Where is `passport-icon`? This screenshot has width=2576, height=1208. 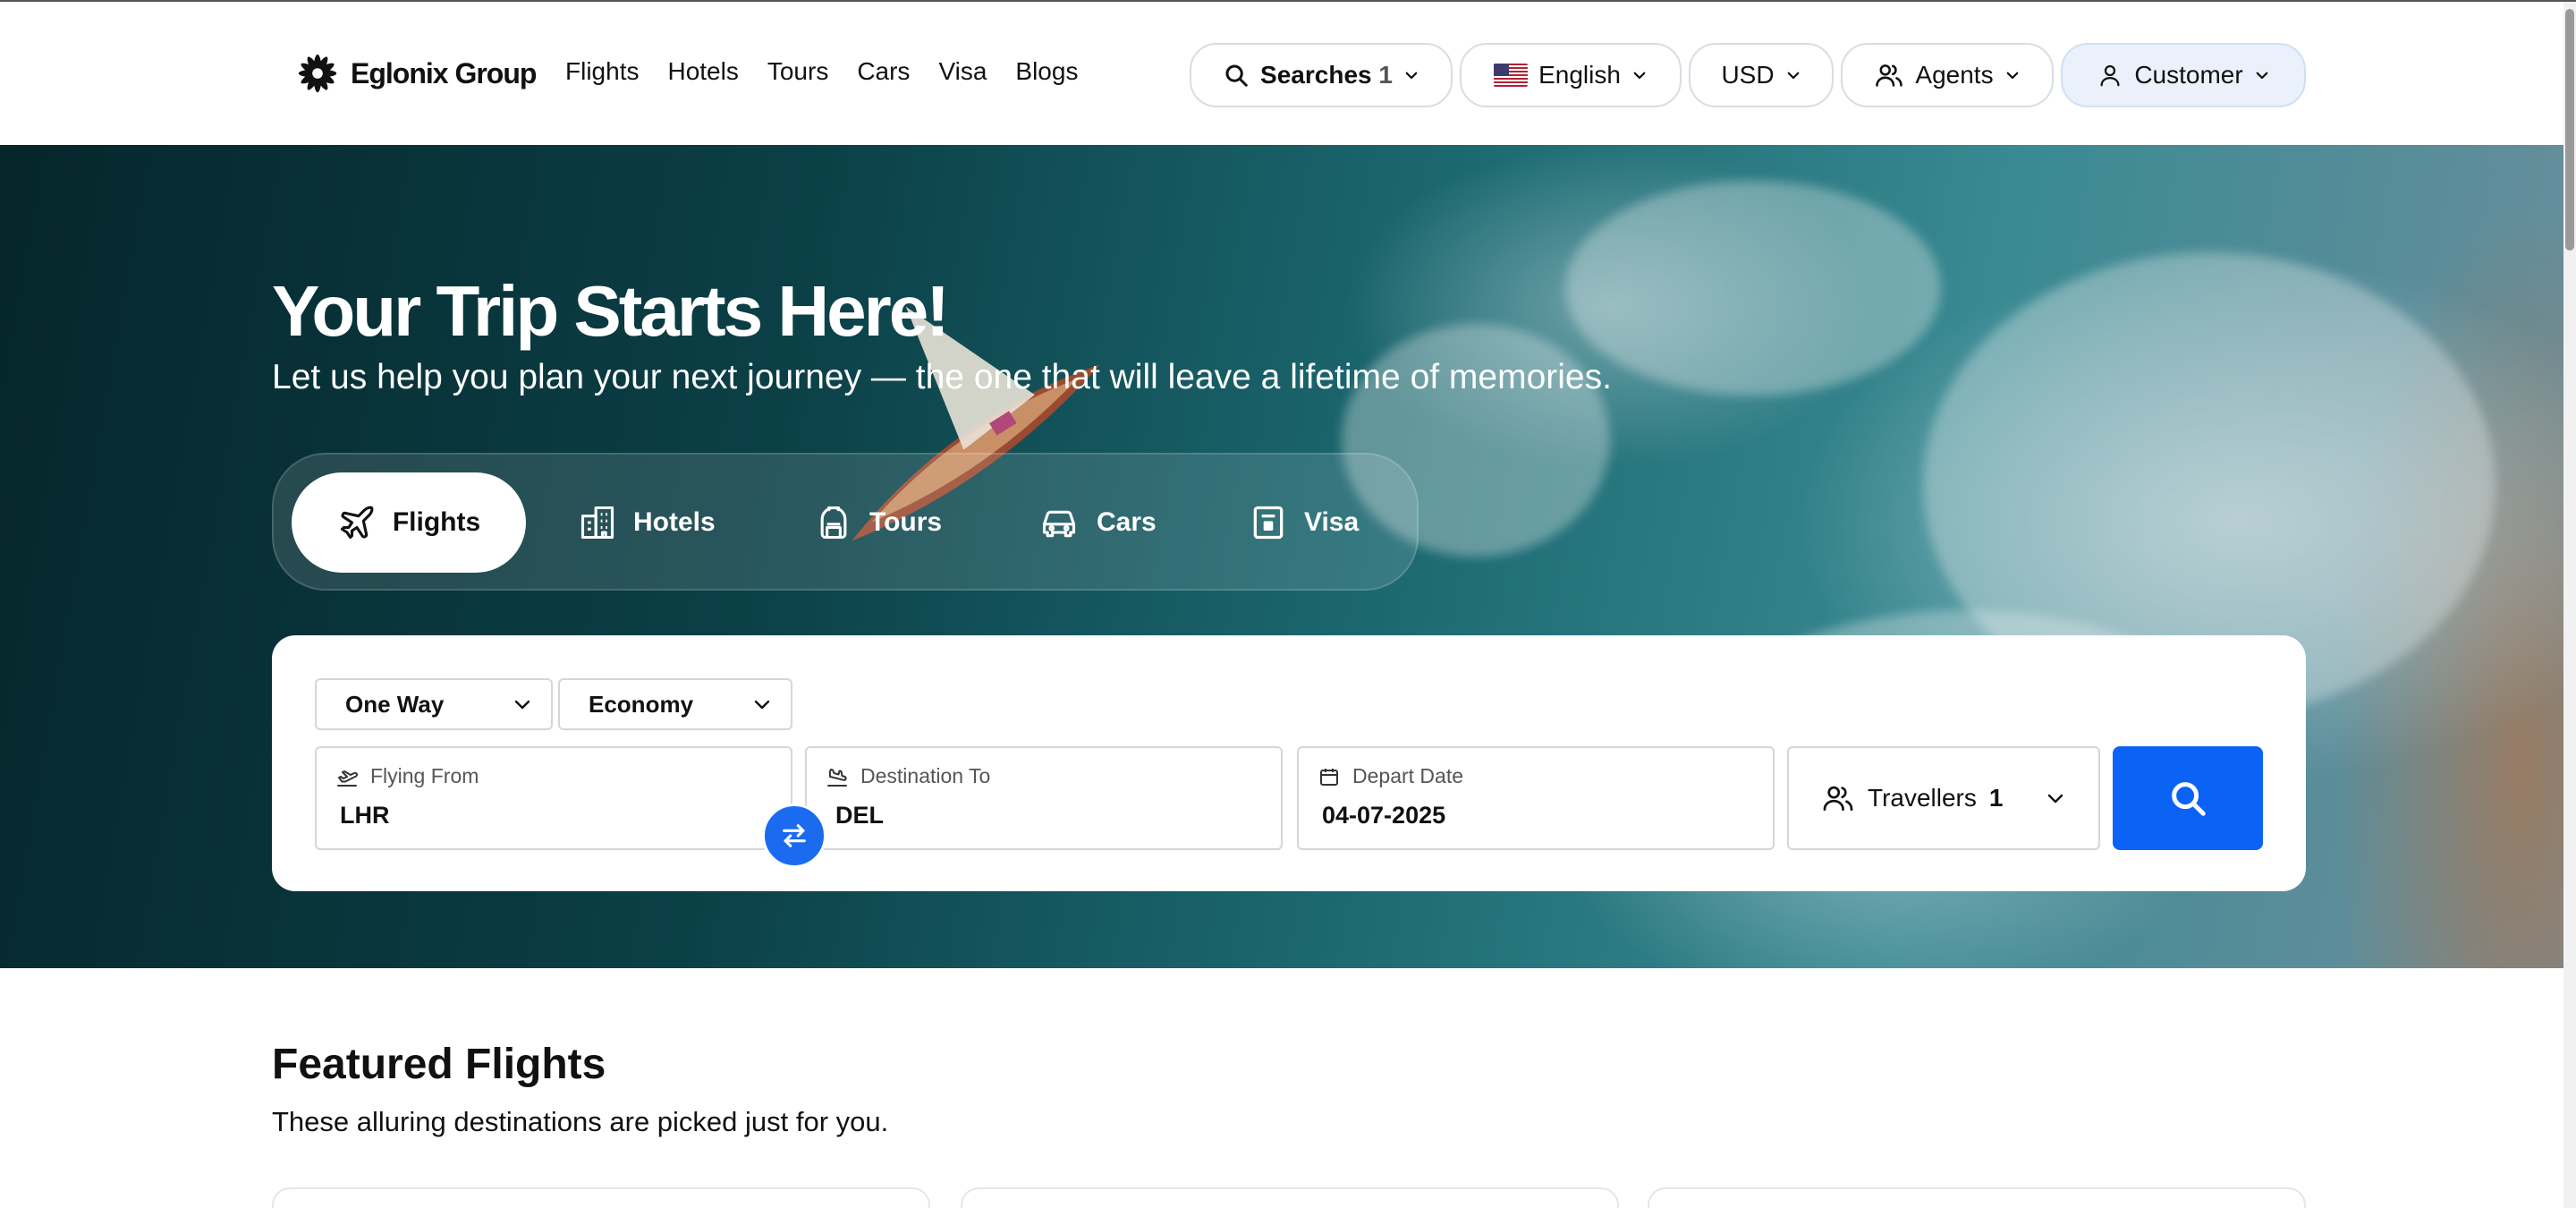 passport-icon is located at coordinates (1268, 523).